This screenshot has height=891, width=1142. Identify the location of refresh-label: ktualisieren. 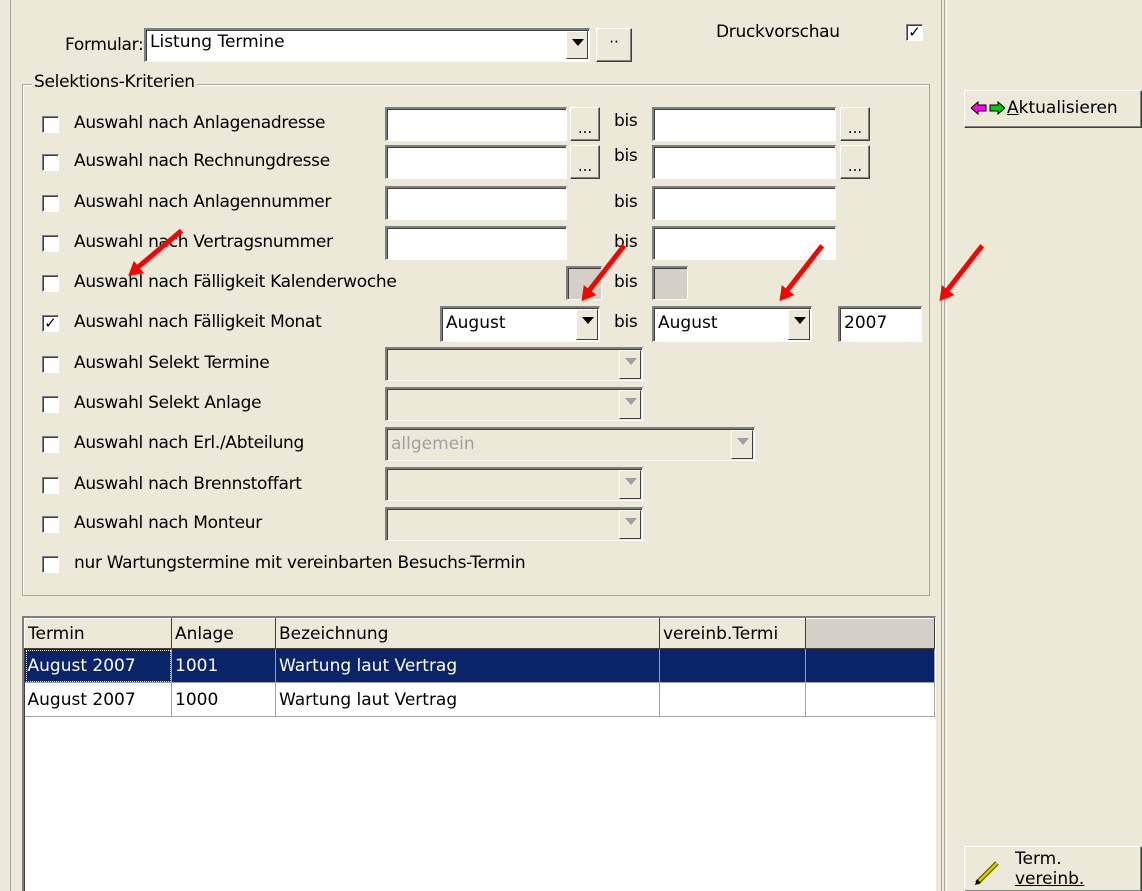
(1068, 108).